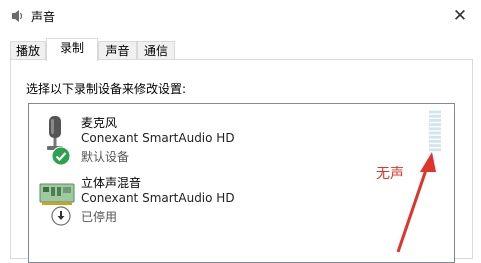 The image size is (481, 263). I want to click on device-name: 麦克风, so click(99, 123).